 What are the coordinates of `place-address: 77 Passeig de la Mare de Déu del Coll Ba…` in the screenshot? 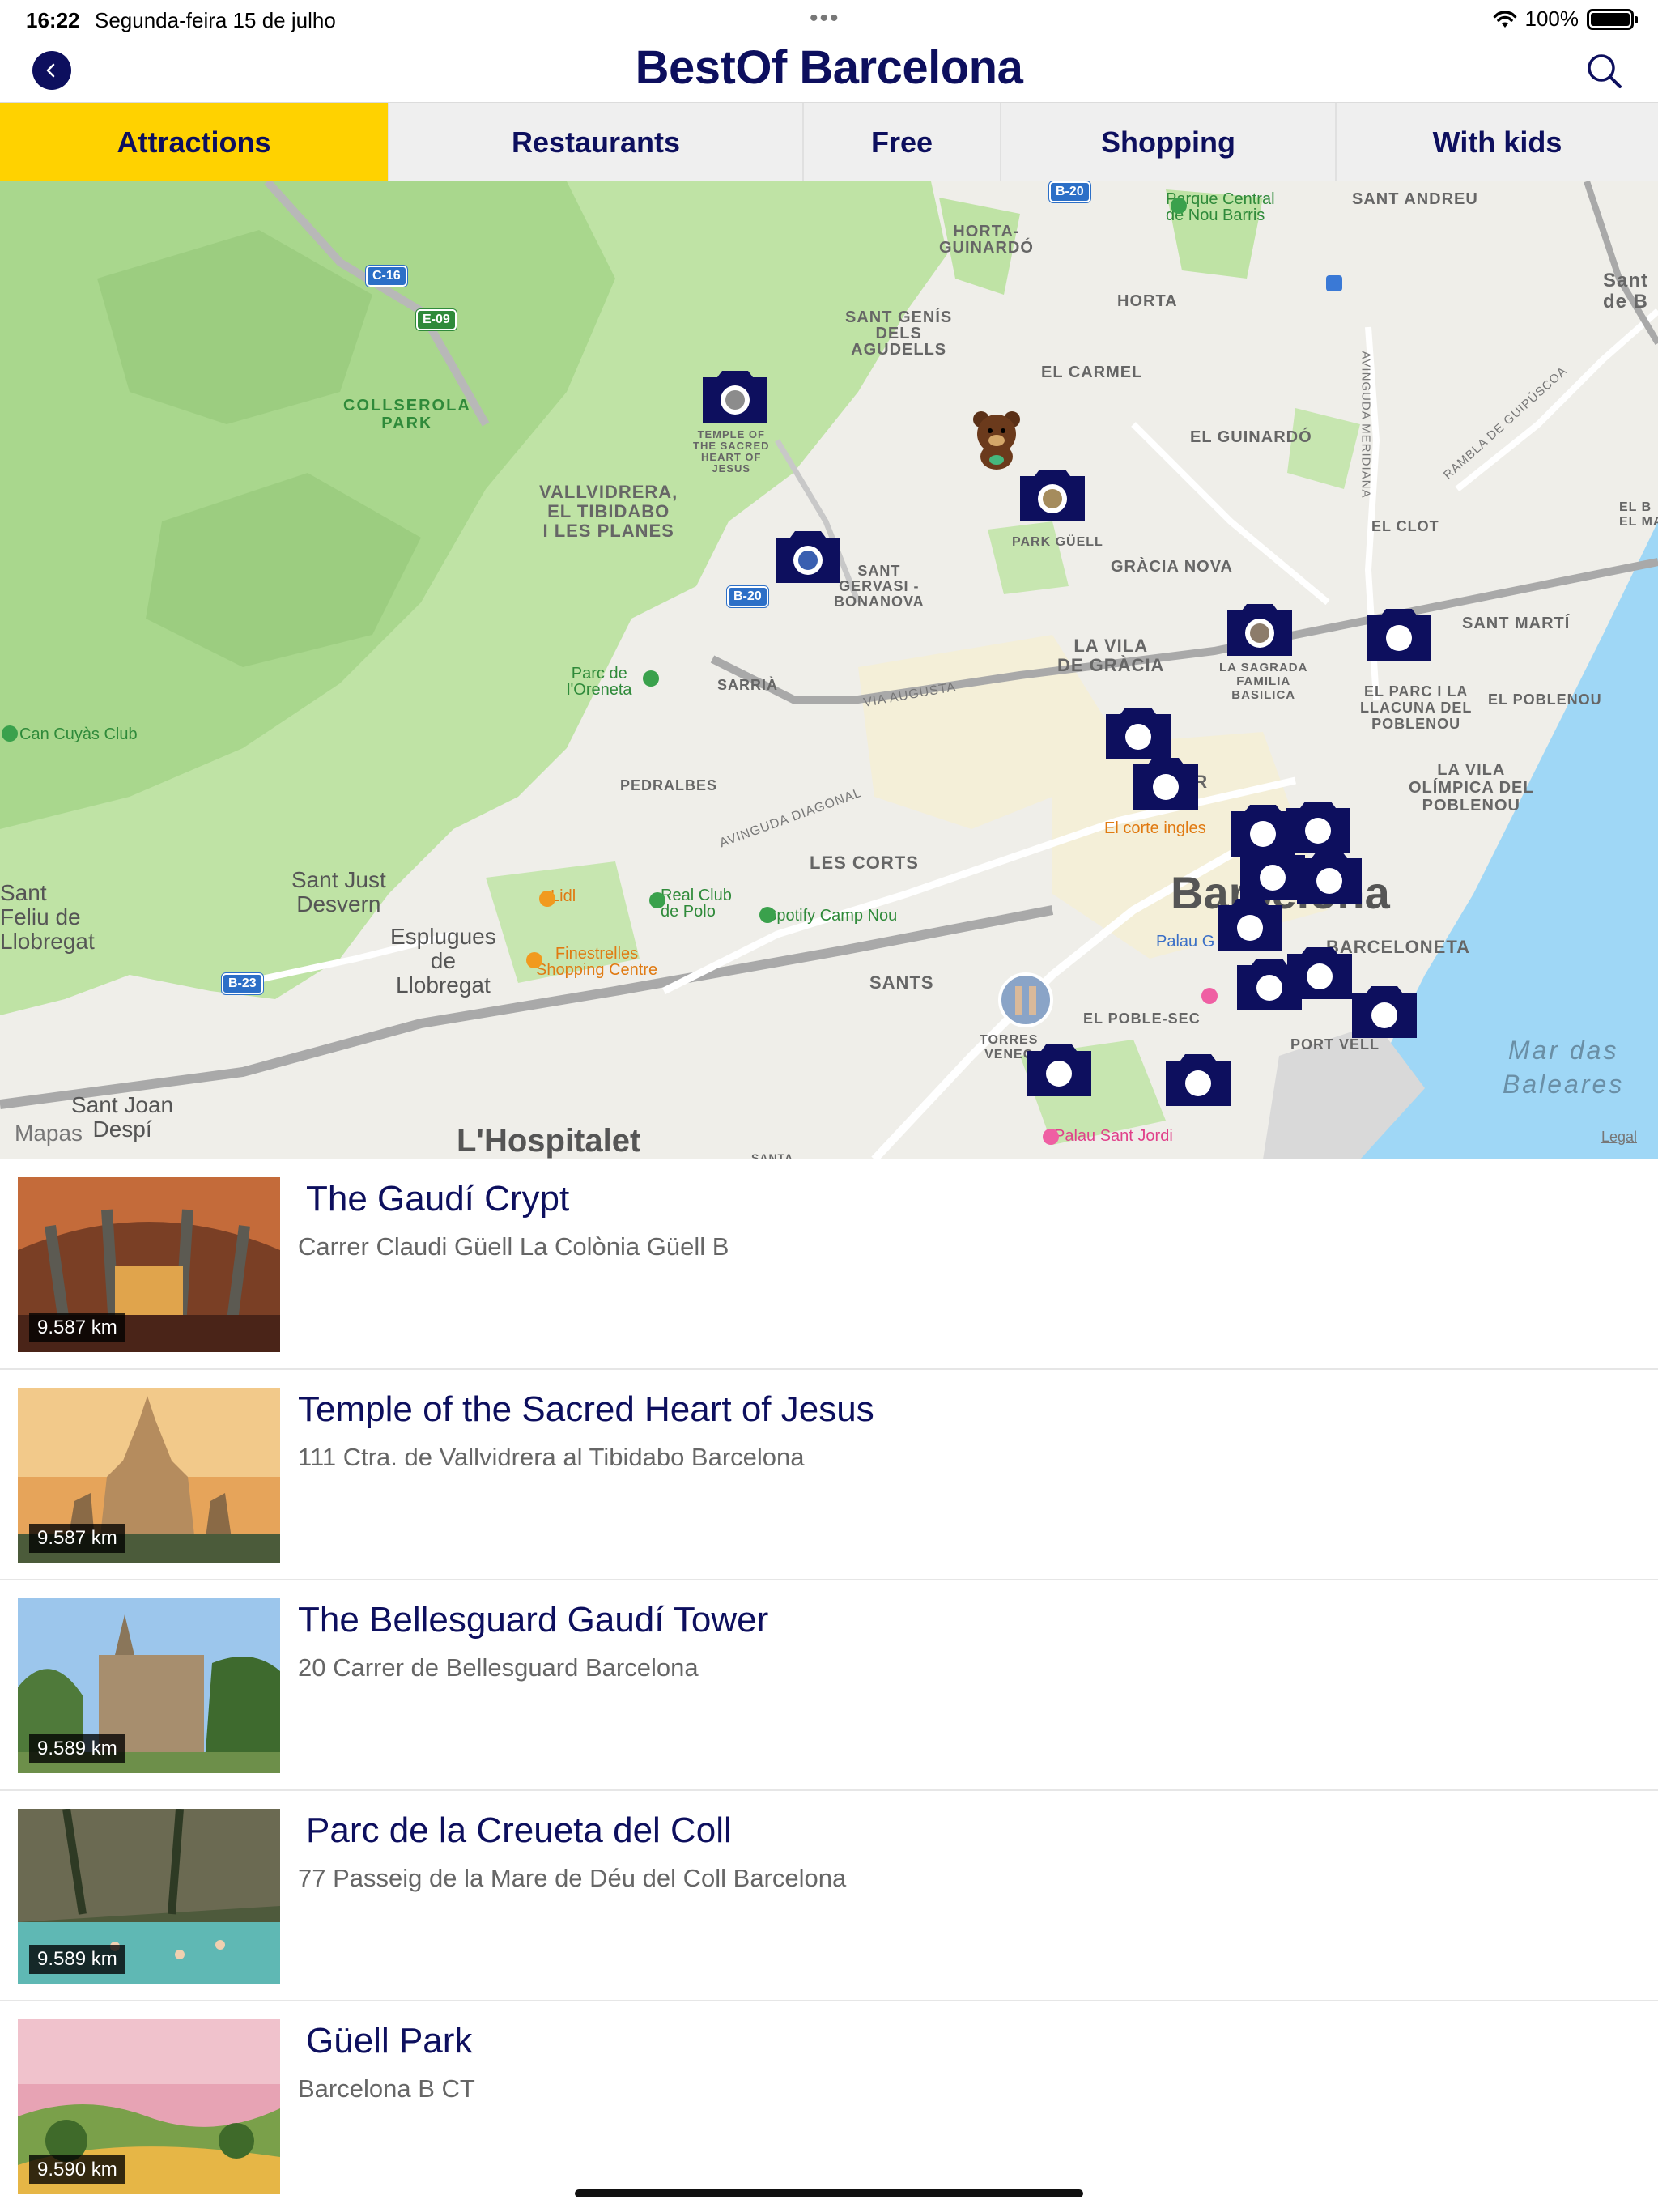 It's located at (572, 1878).